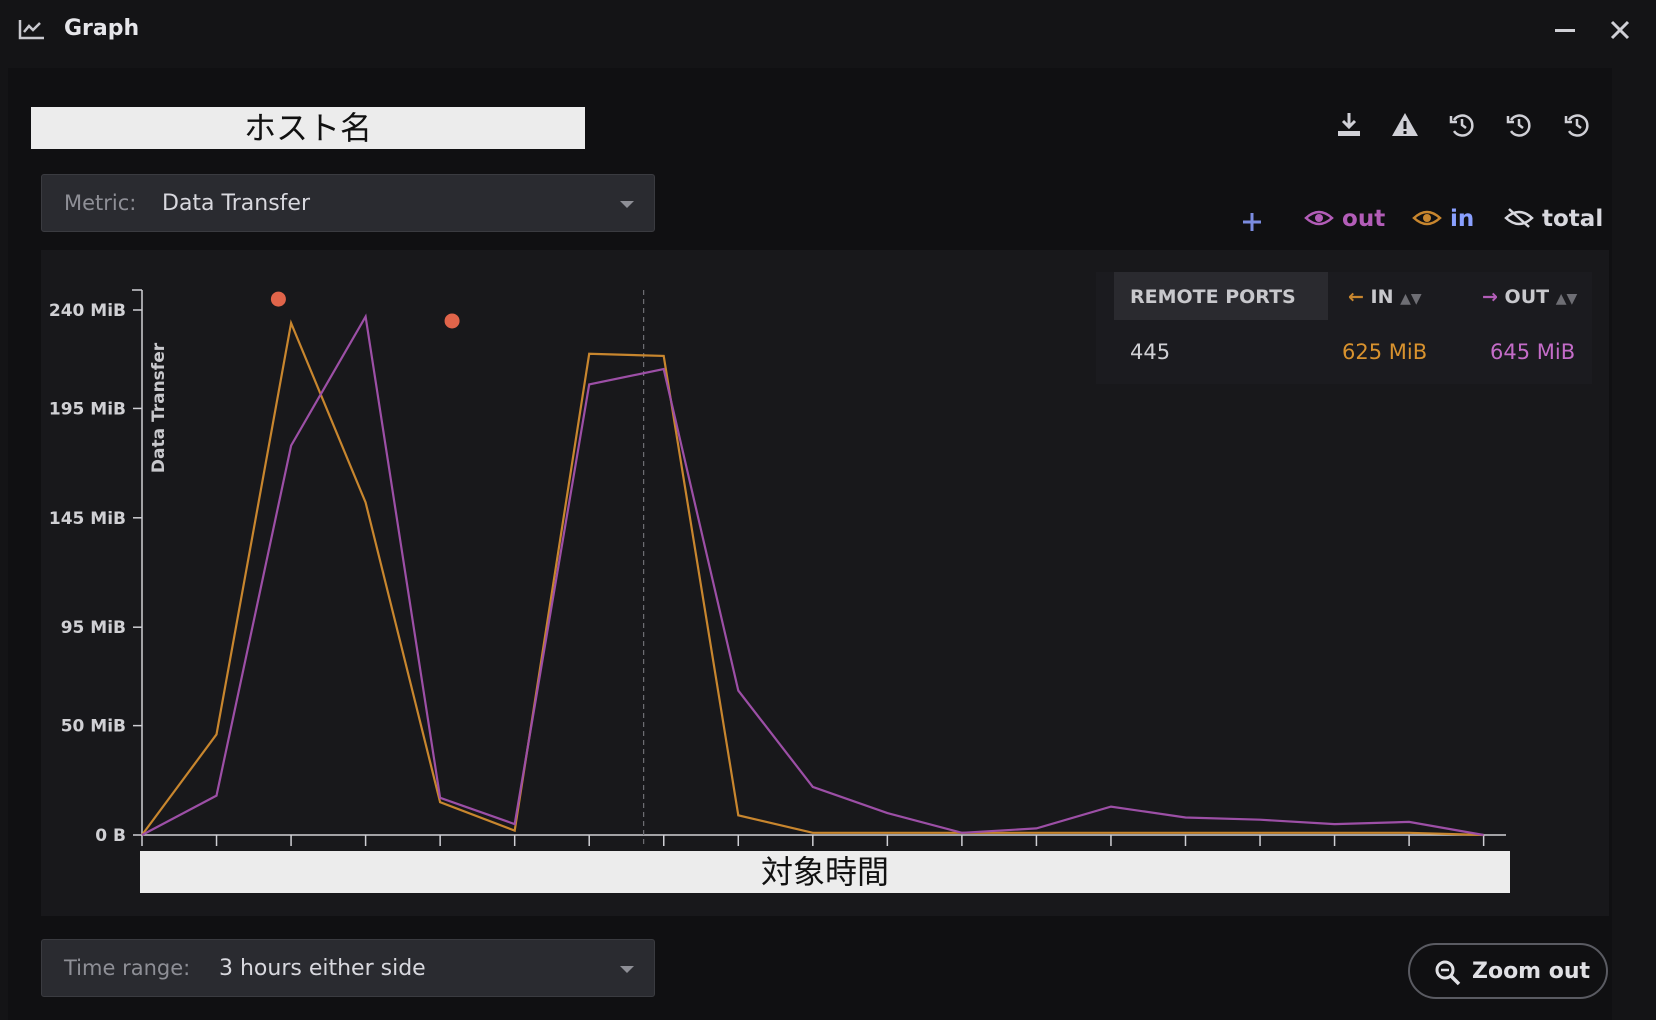 This screenshot has width=1656, height=1020. I want to click on legend-label: in, so click(1462, 219).